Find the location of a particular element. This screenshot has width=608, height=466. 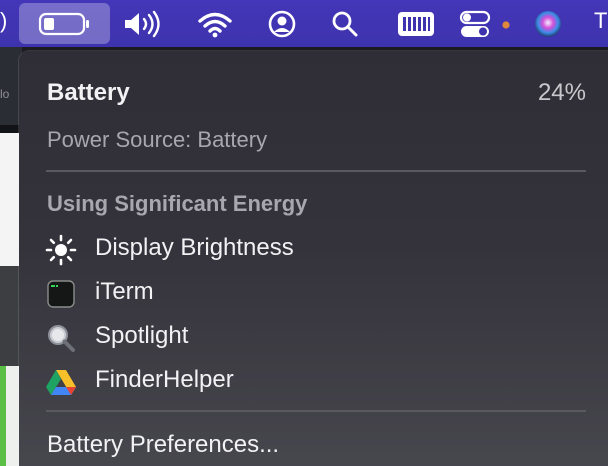

control-center-menu-extra is located at coordinates (486, 23).